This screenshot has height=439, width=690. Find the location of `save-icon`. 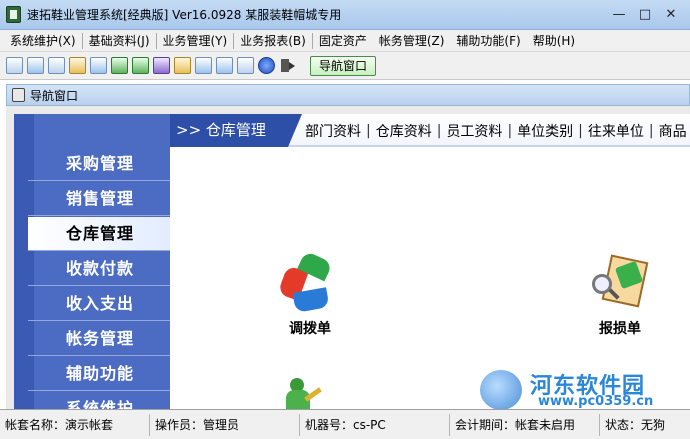

save-icon is located at coordinates (224, 65).